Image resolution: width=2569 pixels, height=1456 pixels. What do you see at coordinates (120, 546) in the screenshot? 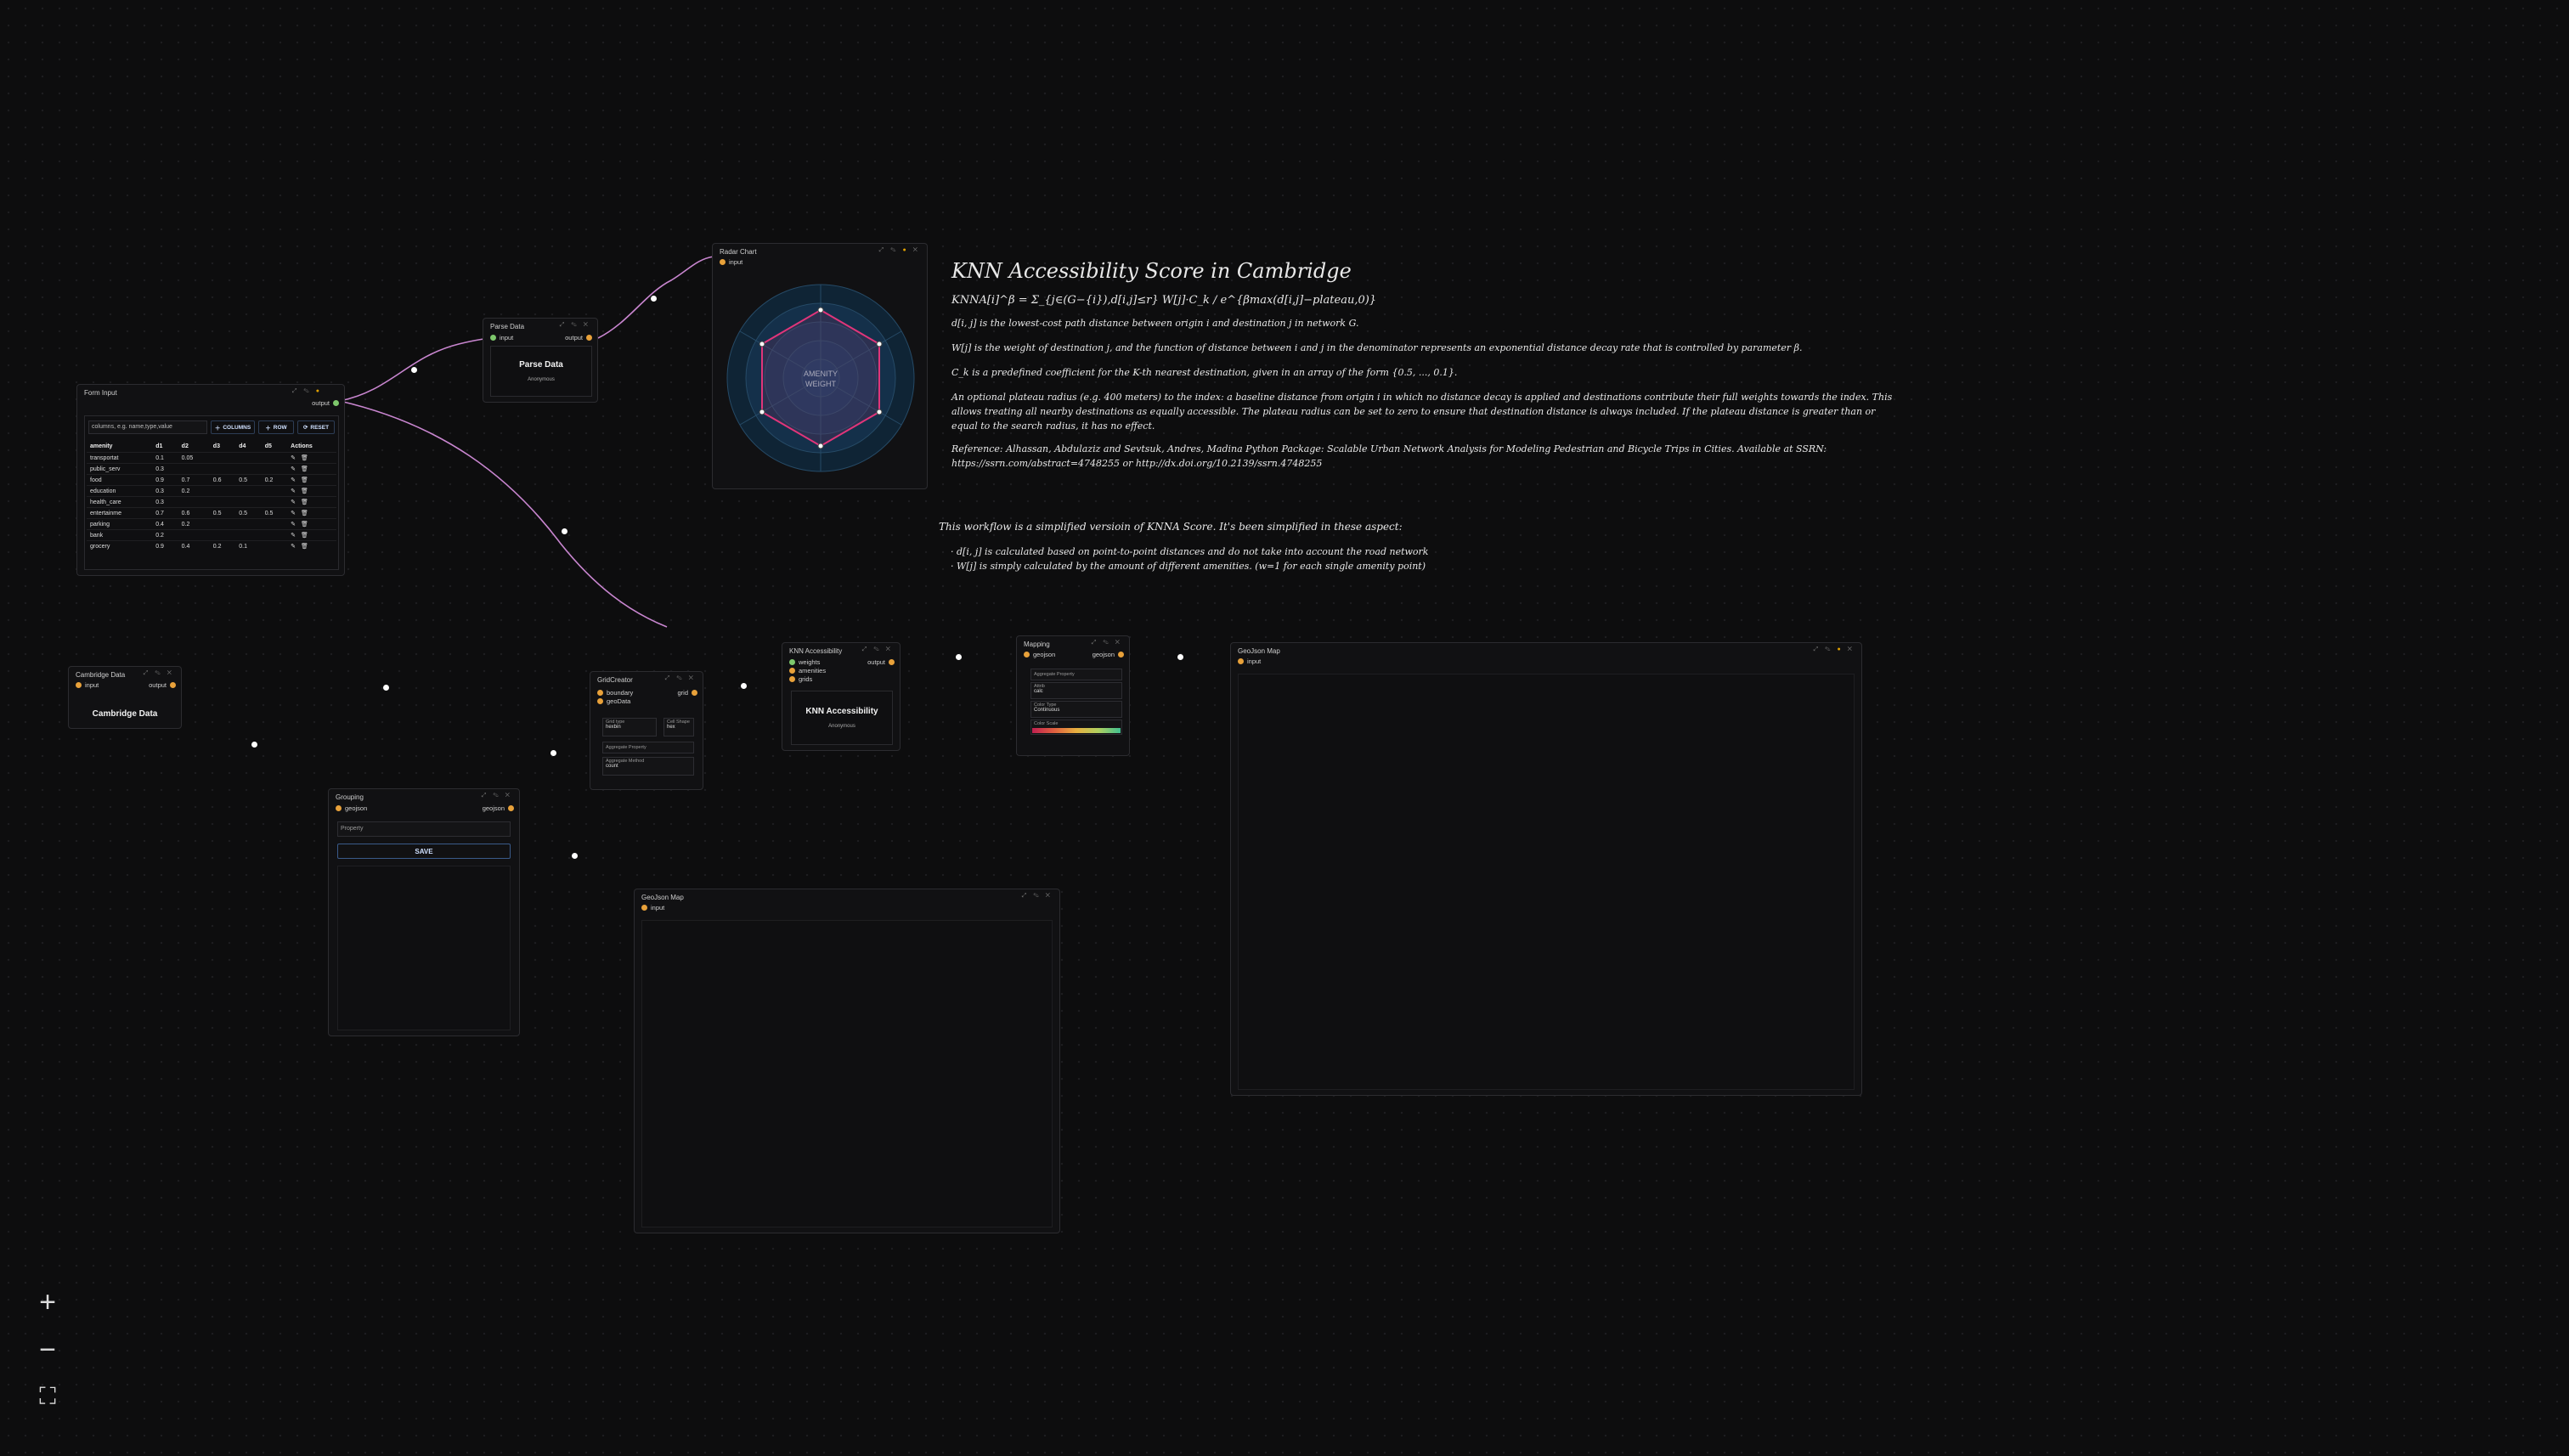
I see `table-cell: grocery` at bounding box center [120, 546].